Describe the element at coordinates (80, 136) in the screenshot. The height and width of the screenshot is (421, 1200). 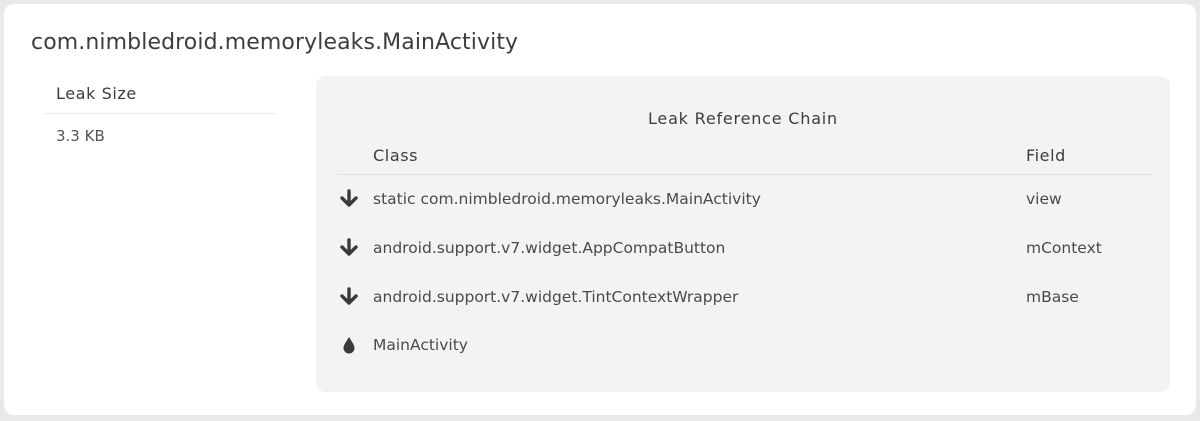
I see `leak-size-value: 3.3 KB` at that location.